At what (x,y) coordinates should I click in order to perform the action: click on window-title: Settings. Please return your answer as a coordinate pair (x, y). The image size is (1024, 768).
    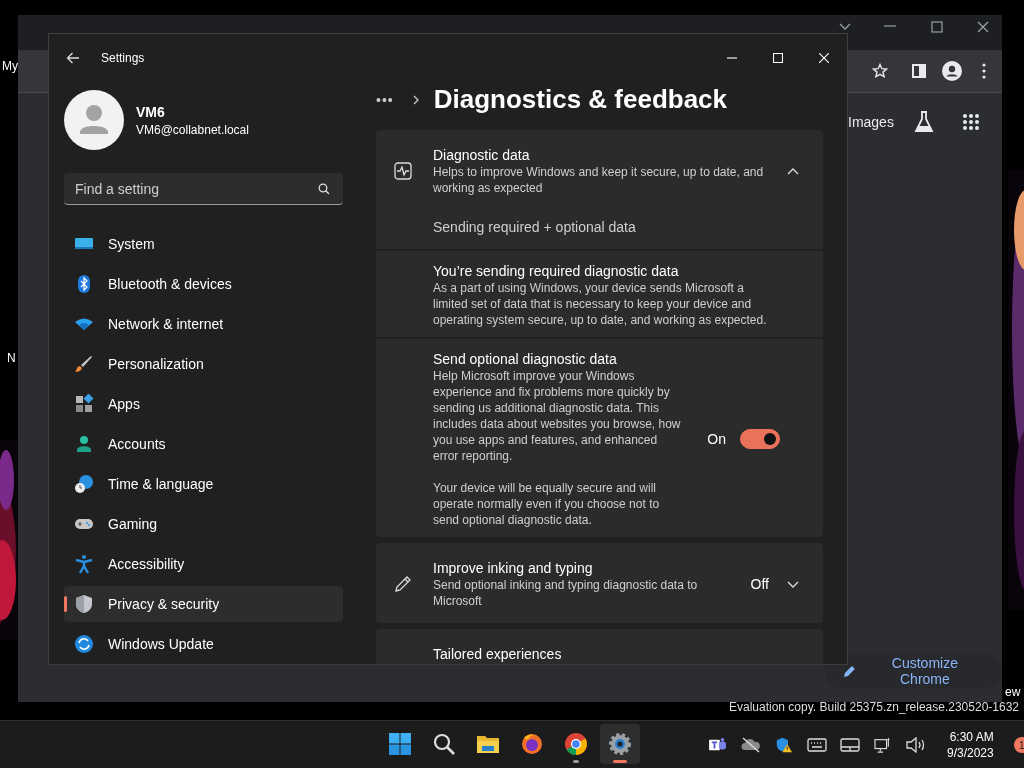
    Looking at the image, I should click on (123, 58).